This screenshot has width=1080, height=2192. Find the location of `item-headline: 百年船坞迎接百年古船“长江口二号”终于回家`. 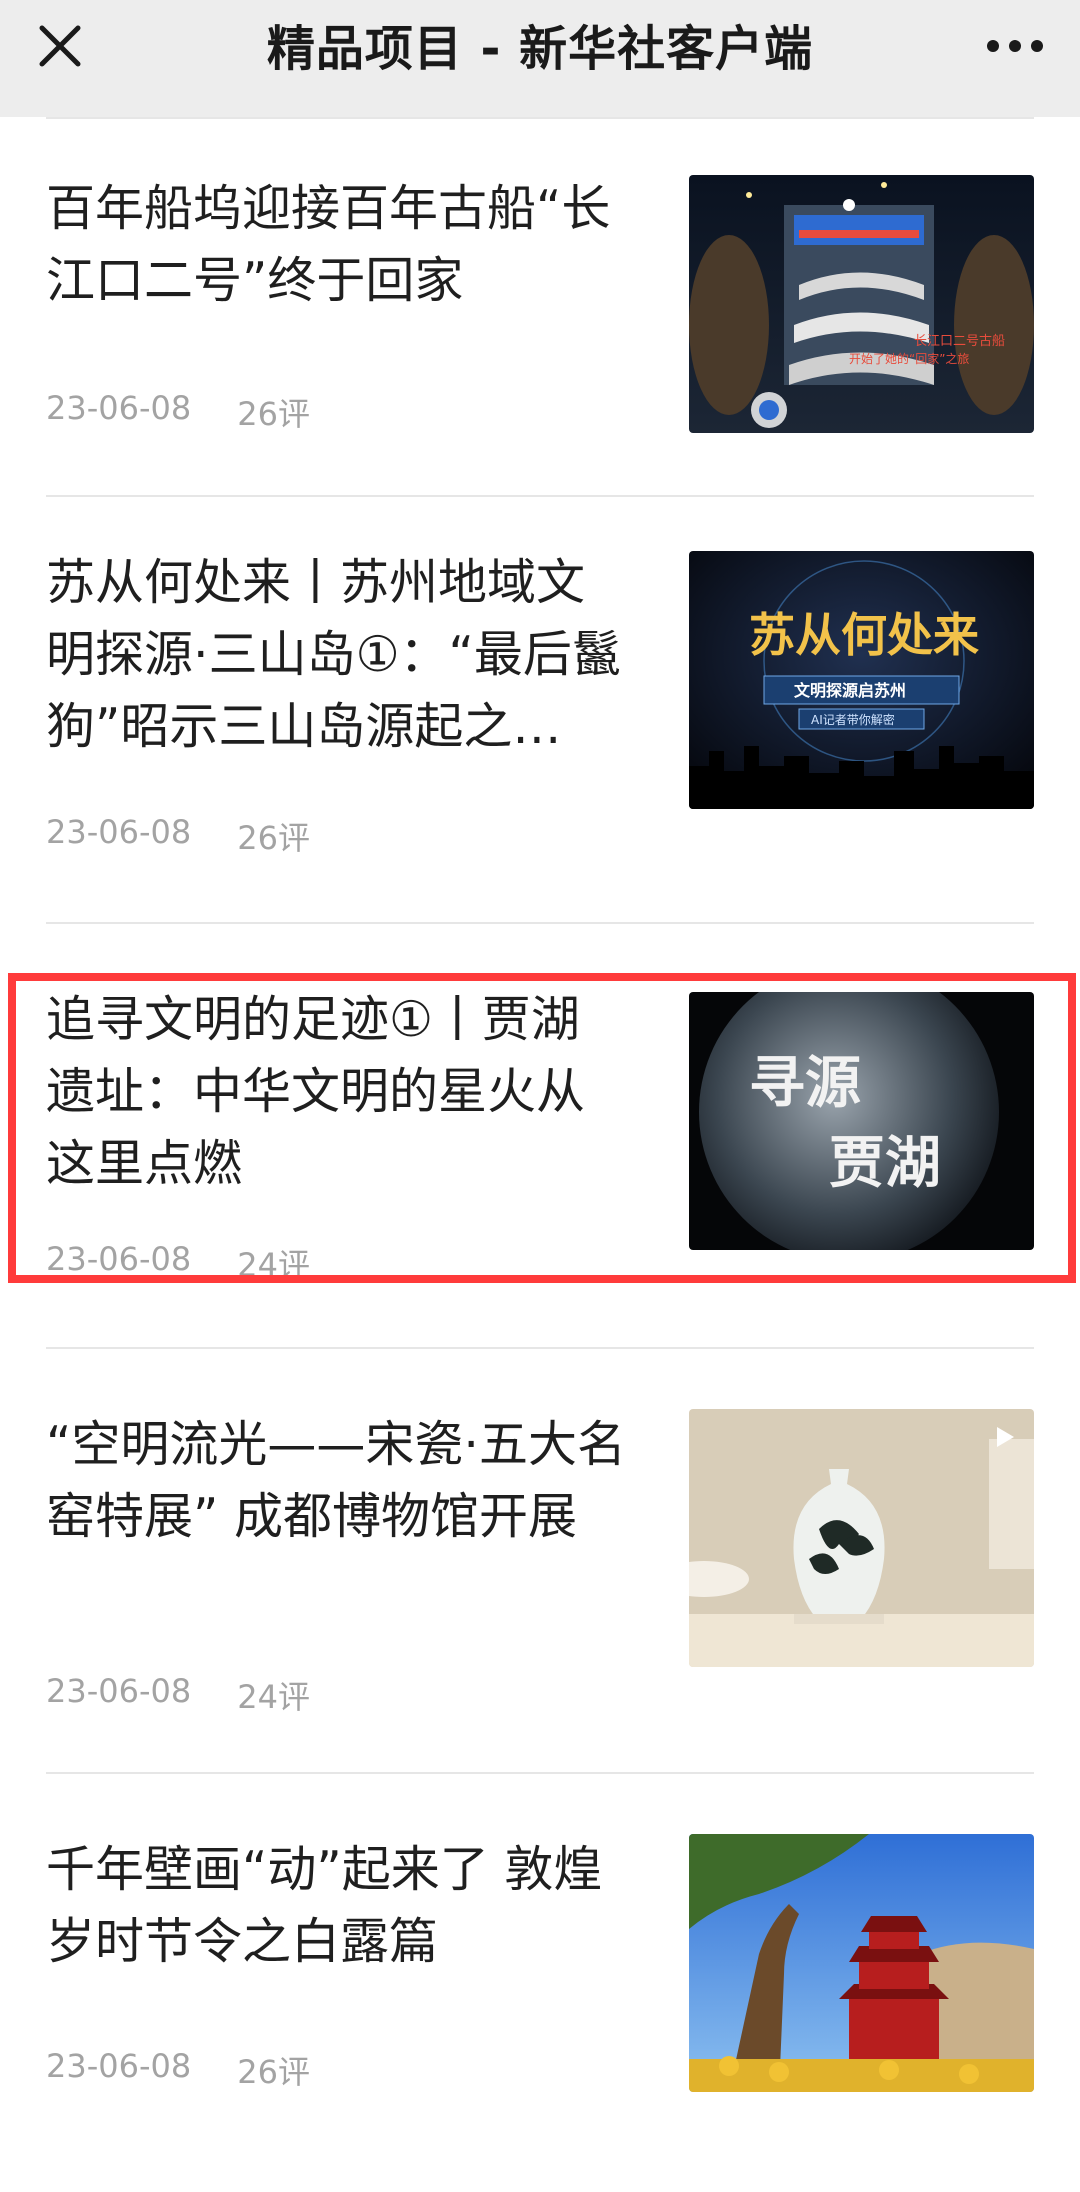

item-headline: 百年船坞迎接百年古船“长江口二号”终于回家 is located at coordinates (328, 244).